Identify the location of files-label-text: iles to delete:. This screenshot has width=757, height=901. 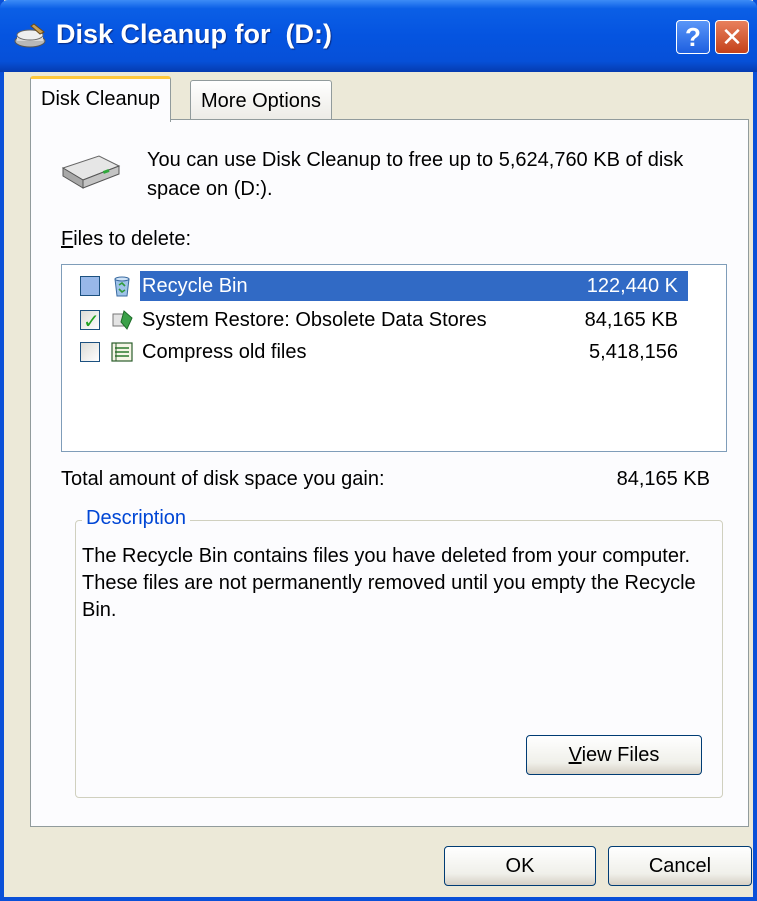
(132, 239).